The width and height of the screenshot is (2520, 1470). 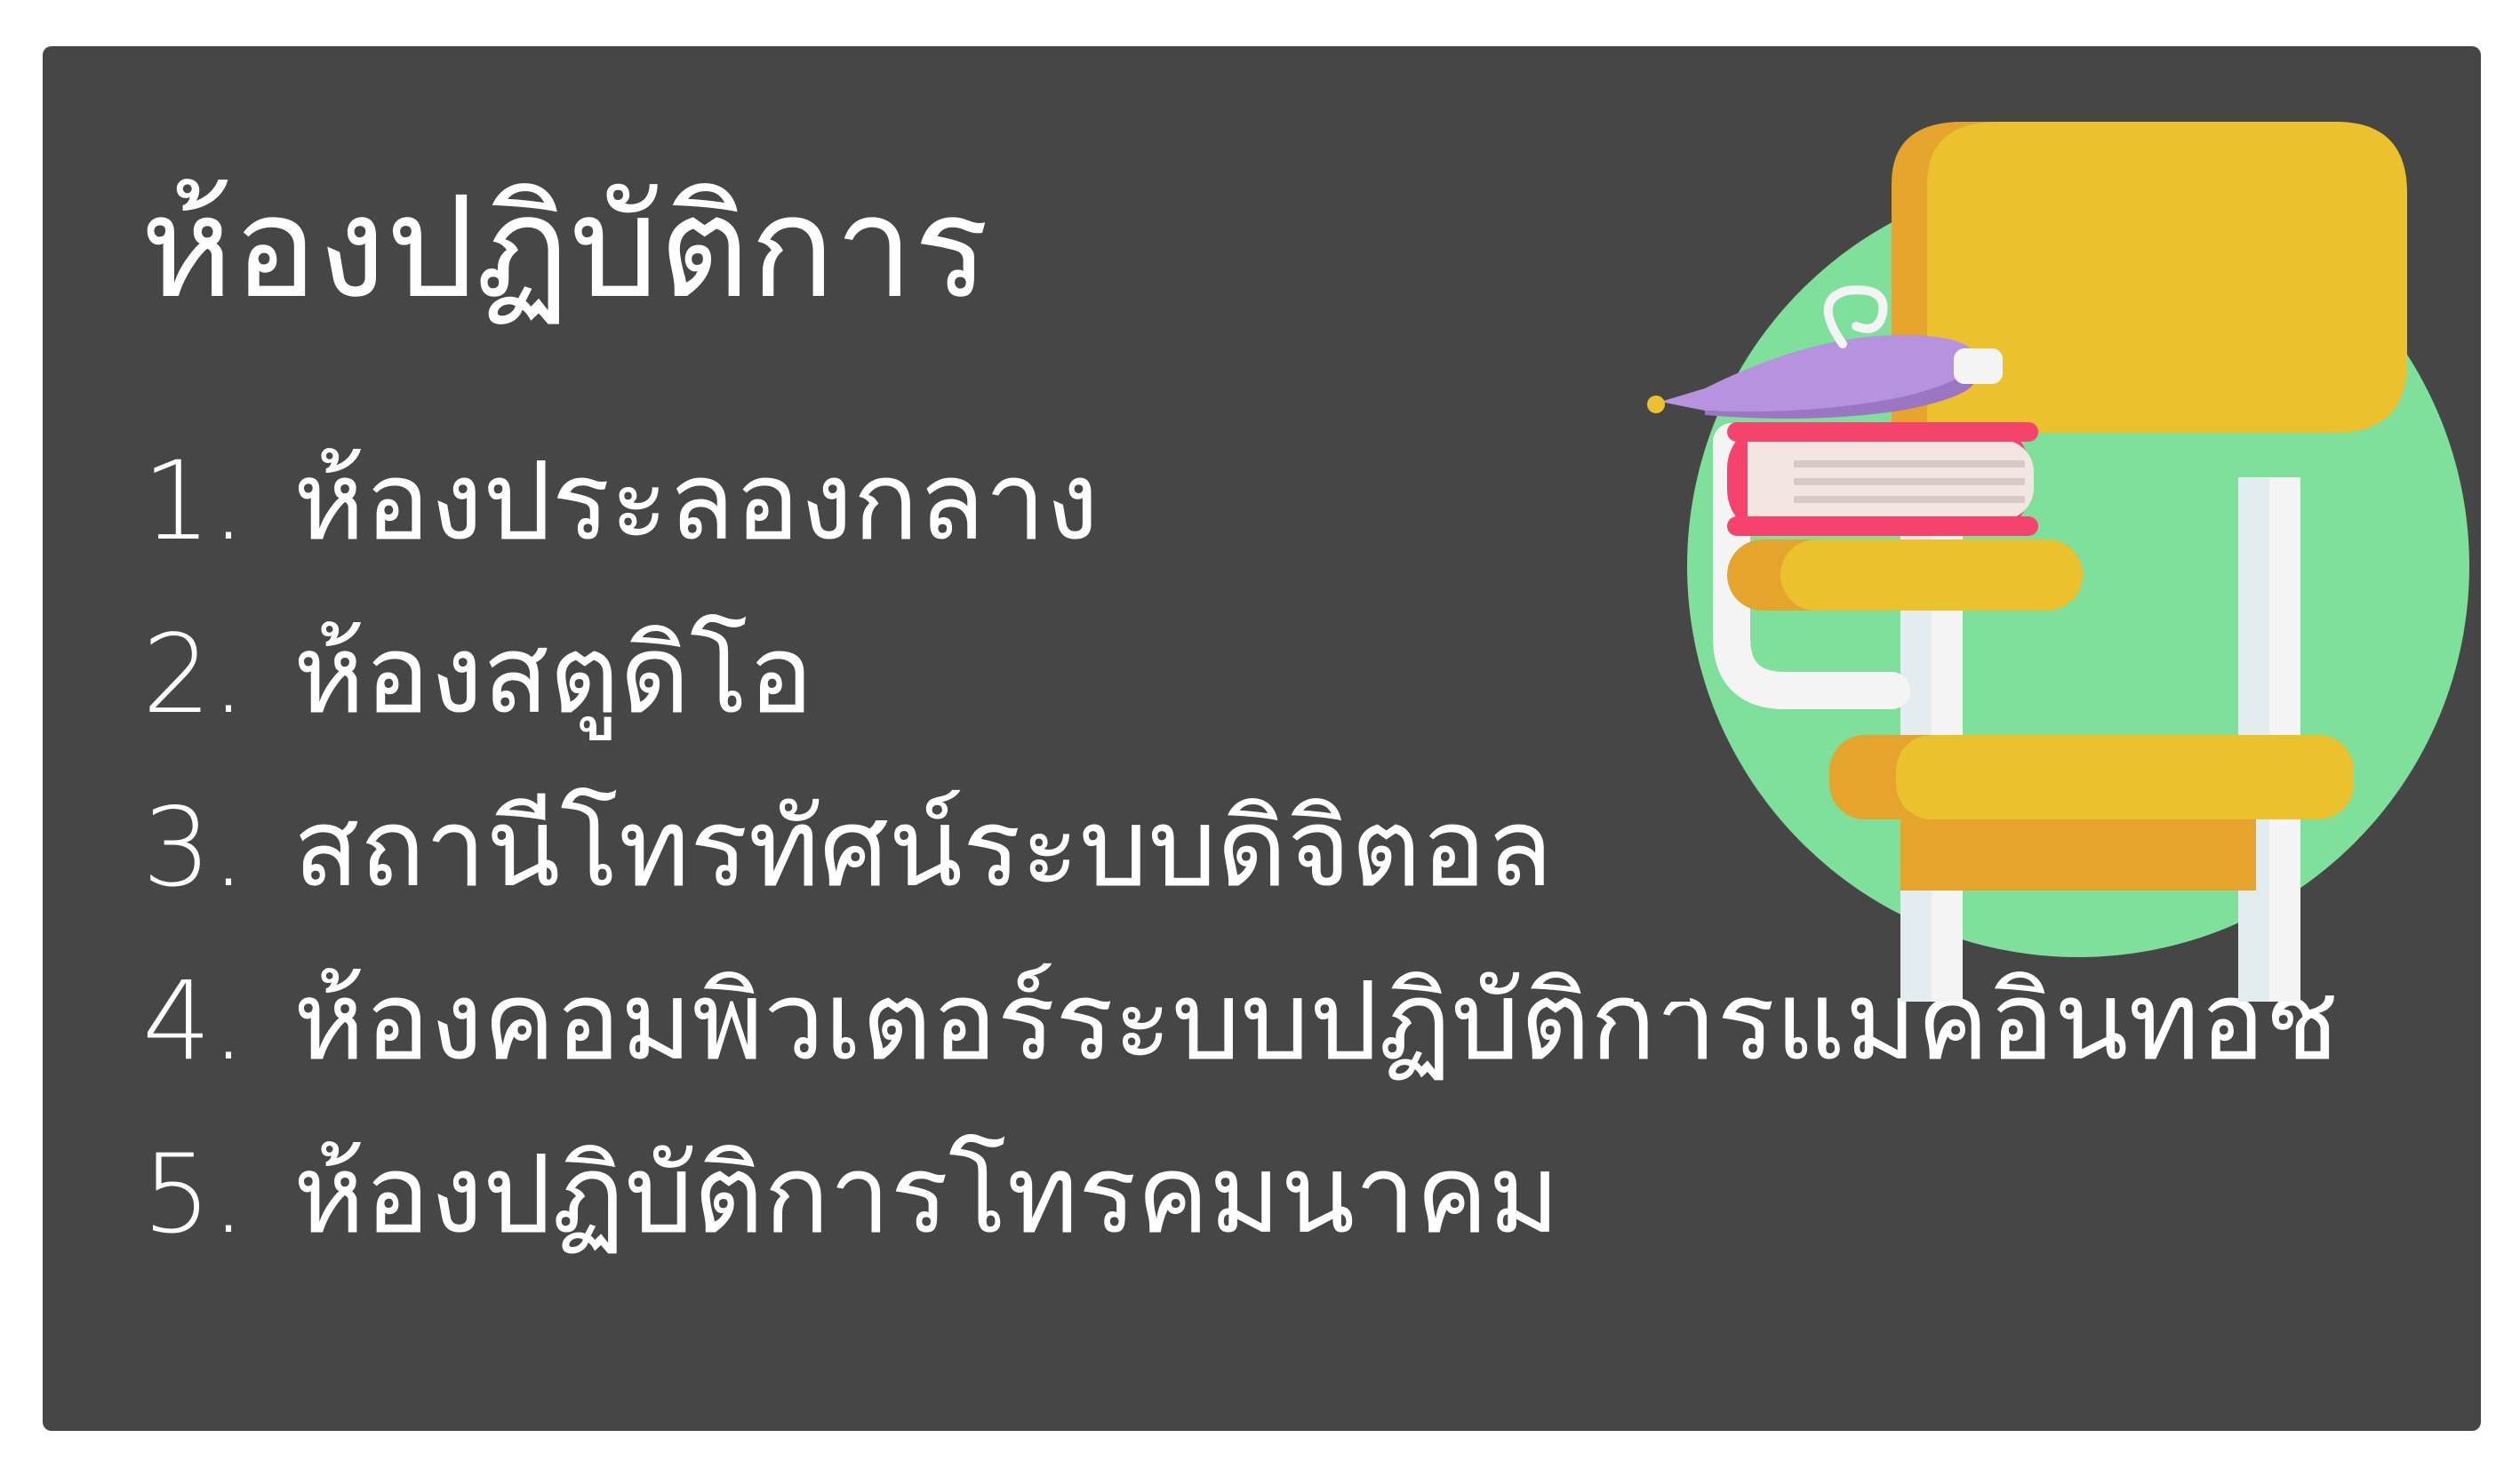 What do you see at coordinates (696, 501) in the screenshot?
I see `list-item-text: ห้องประลองกลาง` at bounding box center [696, 501].